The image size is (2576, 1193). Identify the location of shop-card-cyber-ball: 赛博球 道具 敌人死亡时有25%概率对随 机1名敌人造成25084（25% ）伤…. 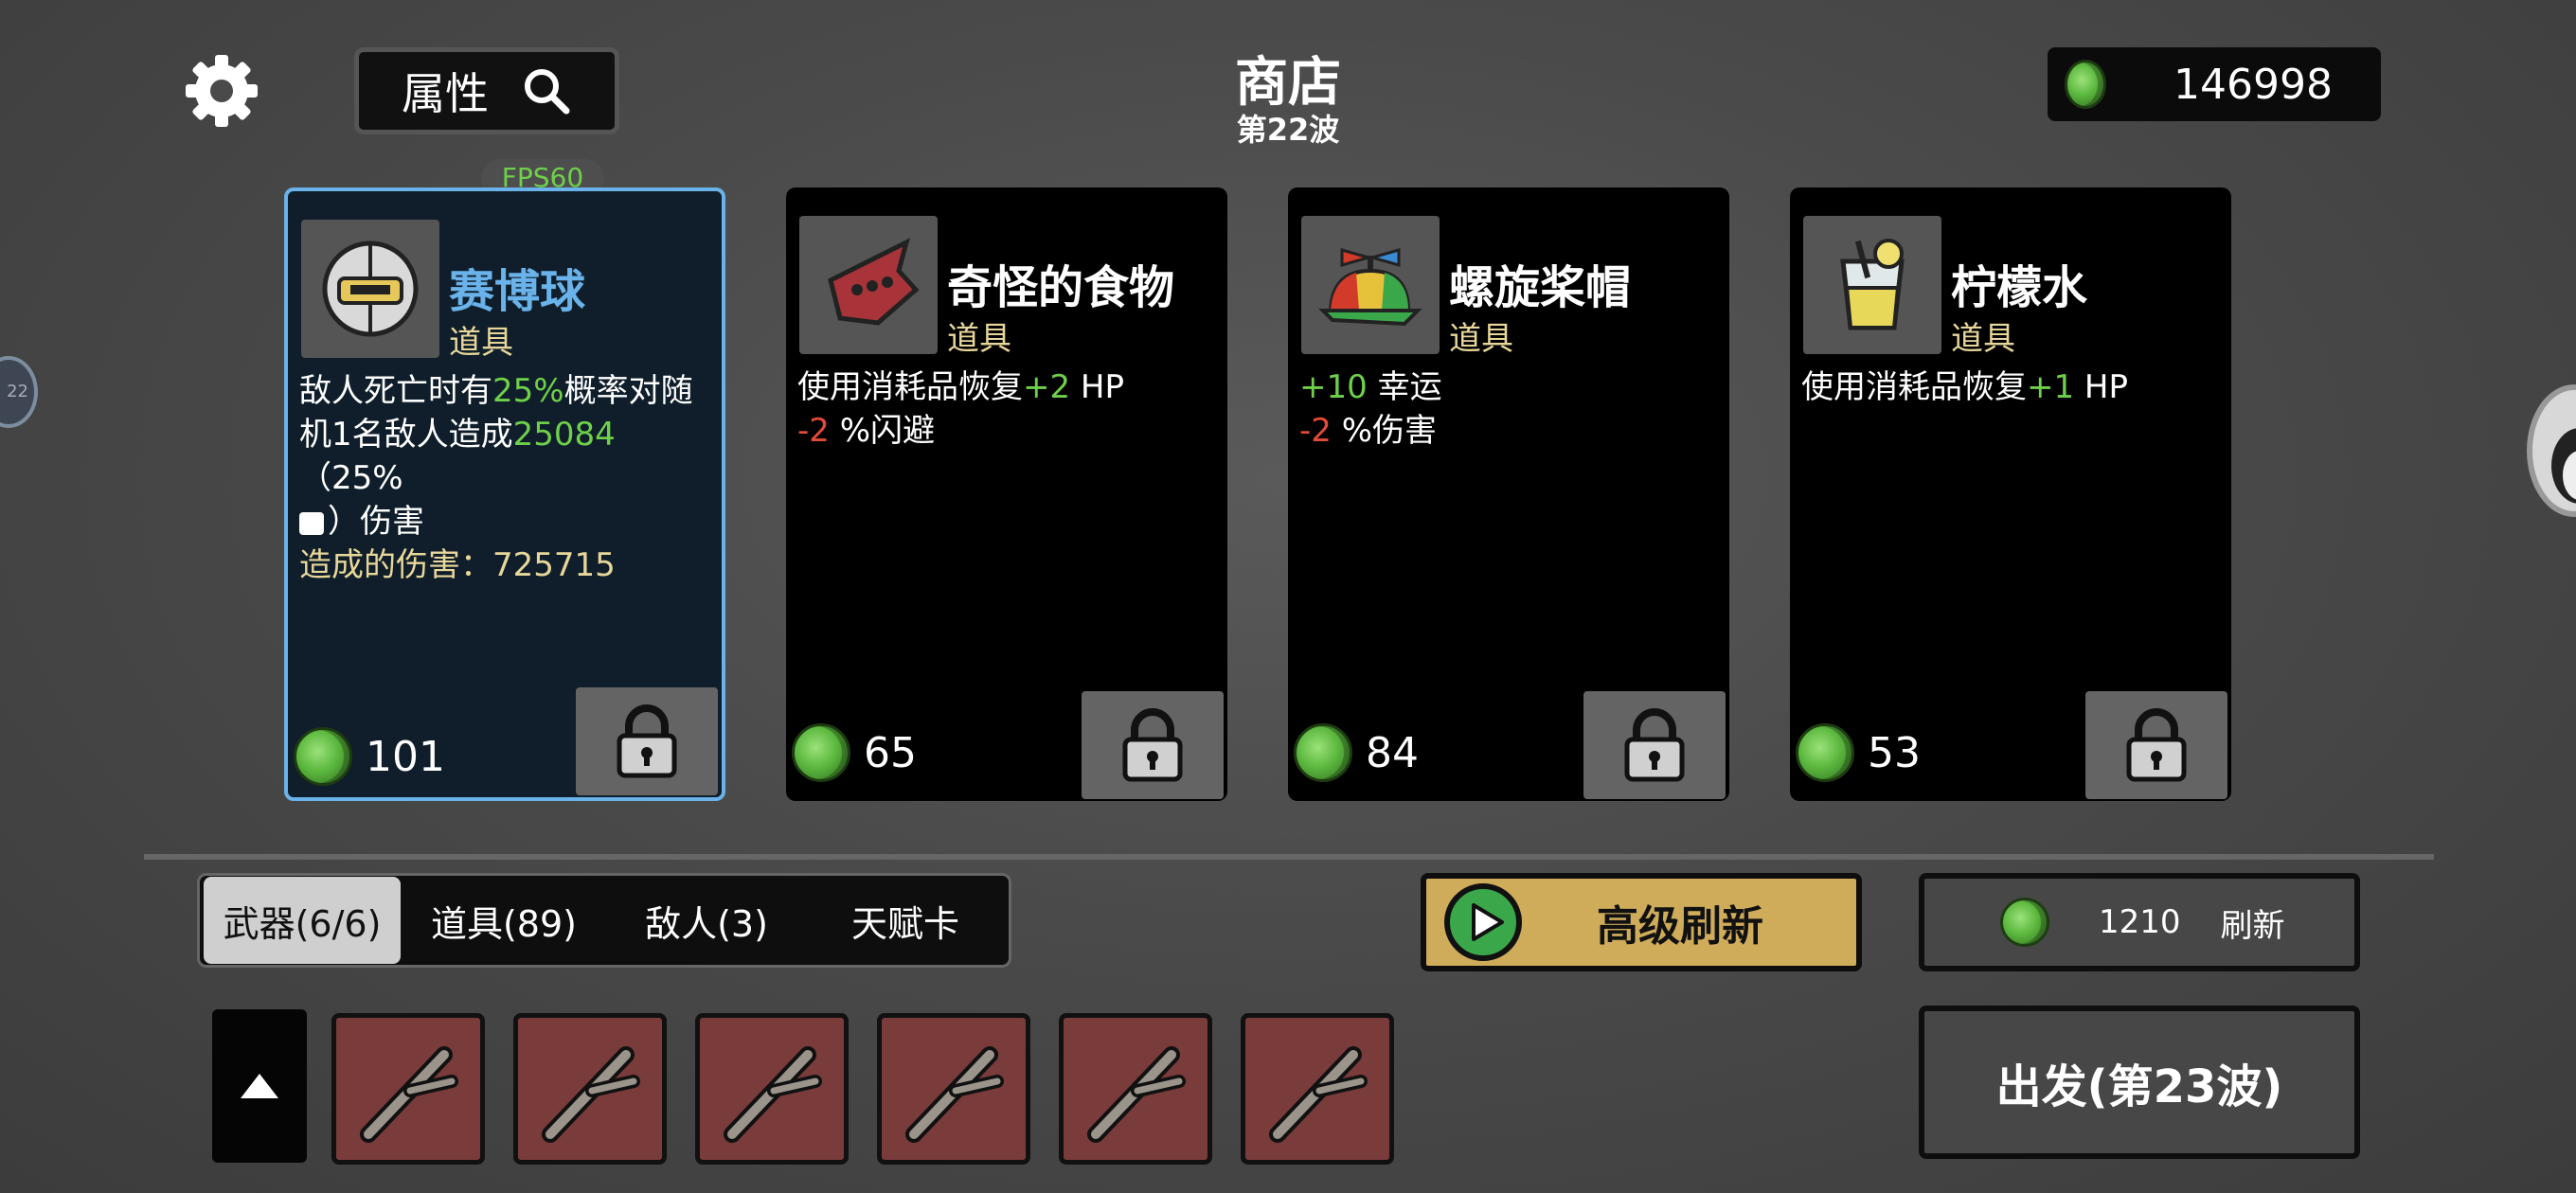
(504, 494).